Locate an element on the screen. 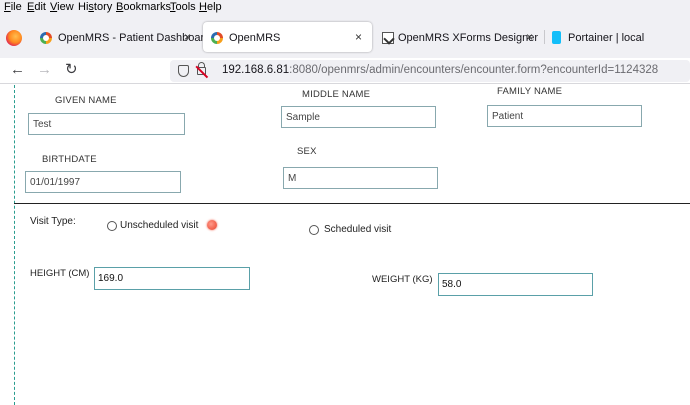 This screenshot has width=690, height=405. menu-edit: Edit is located at coordinates (36, 7).